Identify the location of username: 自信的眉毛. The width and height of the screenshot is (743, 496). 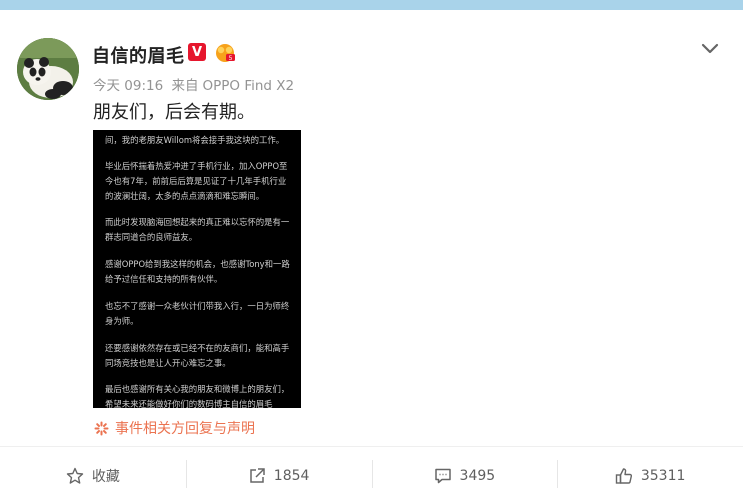
(138, 55).